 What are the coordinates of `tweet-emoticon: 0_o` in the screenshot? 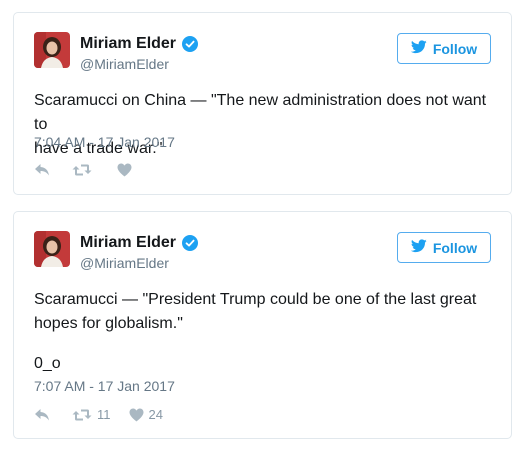 It's located at (47, 363).